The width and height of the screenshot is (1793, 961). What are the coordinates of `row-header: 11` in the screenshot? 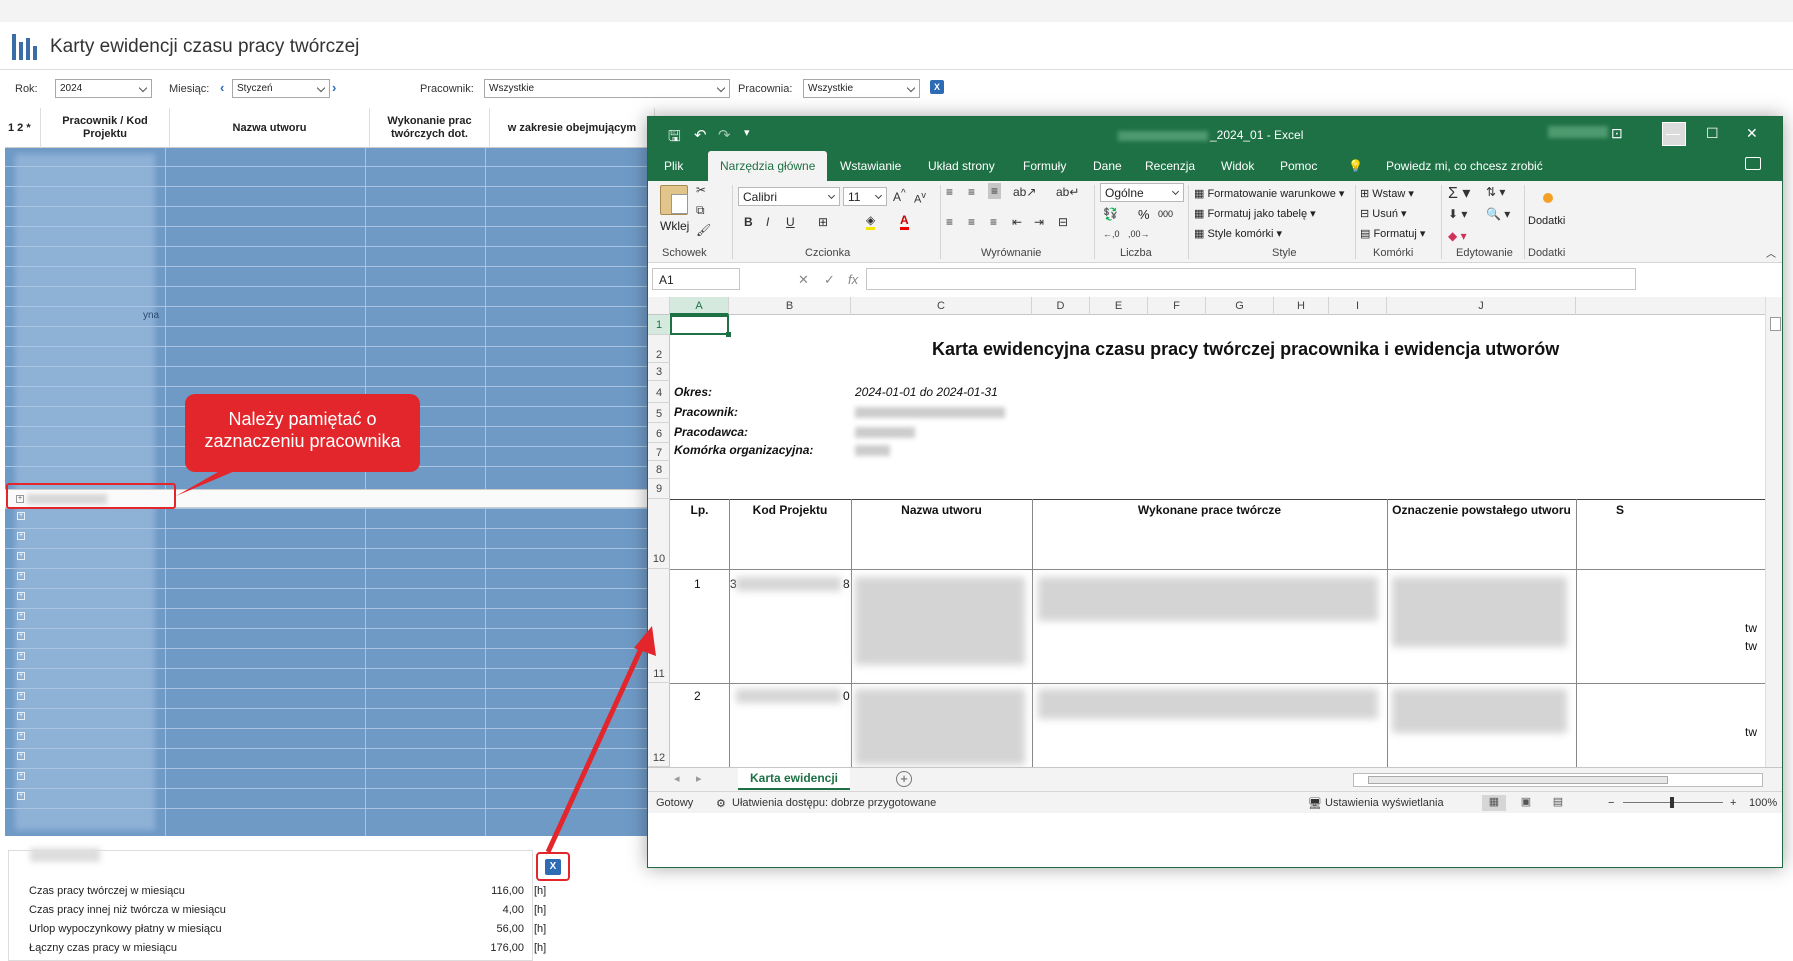 It's located at (659, 626).